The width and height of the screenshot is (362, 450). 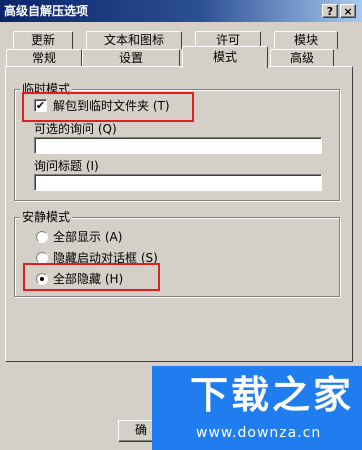 I want to click on tab-settings-label: 设置, so click(x=130, y=58).